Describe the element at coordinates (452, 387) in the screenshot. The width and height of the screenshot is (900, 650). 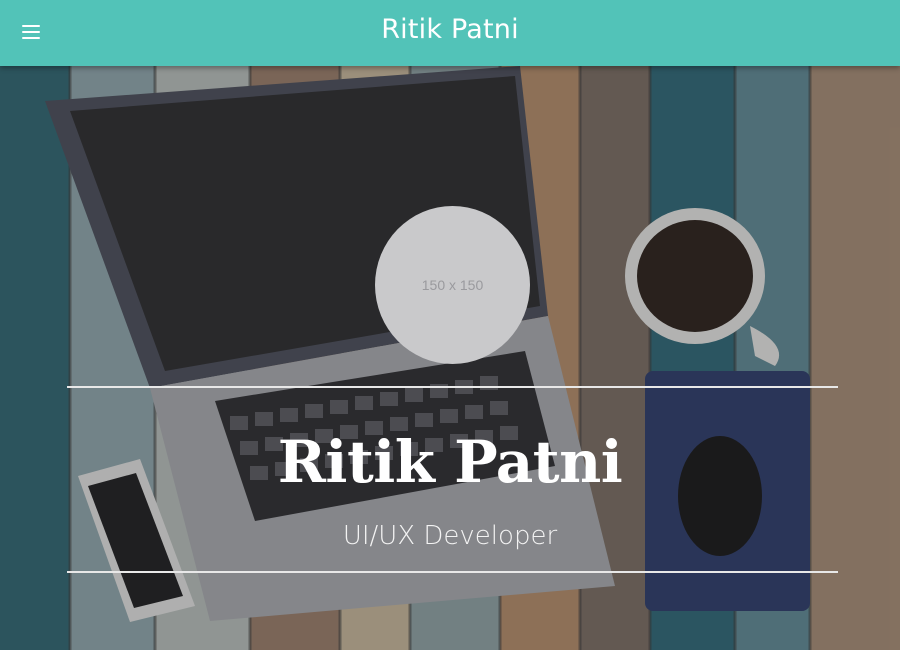
I see `divider-top` at that location.